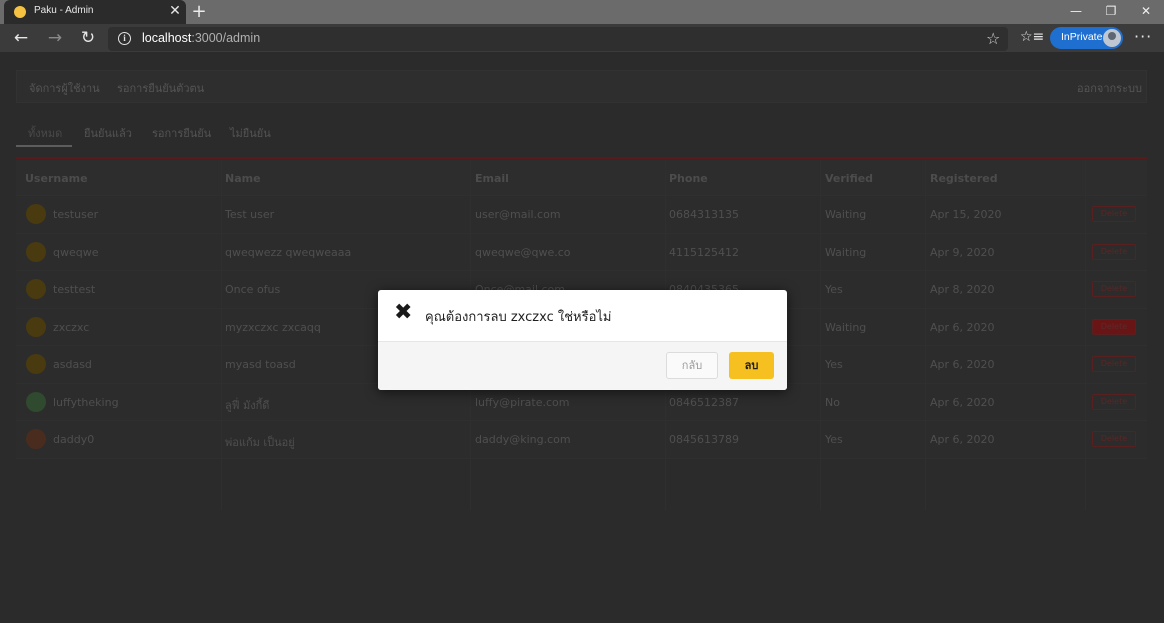 The width and height of the screenshot is (1164, 623). What do you see at coordinates (1112, 38) in the screenshot?
I see `profile-avatar-icon` at bounding box center [1112, 38].